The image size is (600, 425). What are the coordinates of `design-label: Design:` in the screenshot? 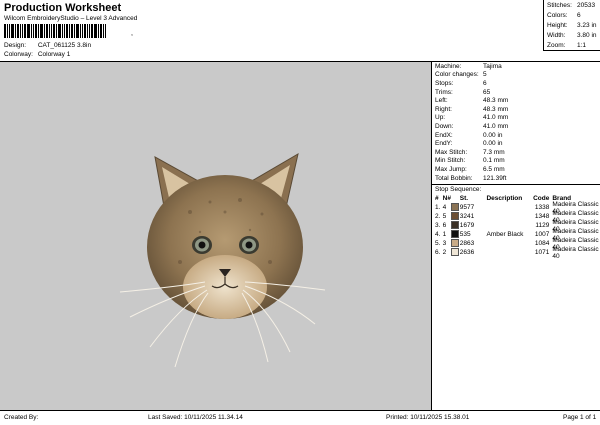 It's located at (15, 45).